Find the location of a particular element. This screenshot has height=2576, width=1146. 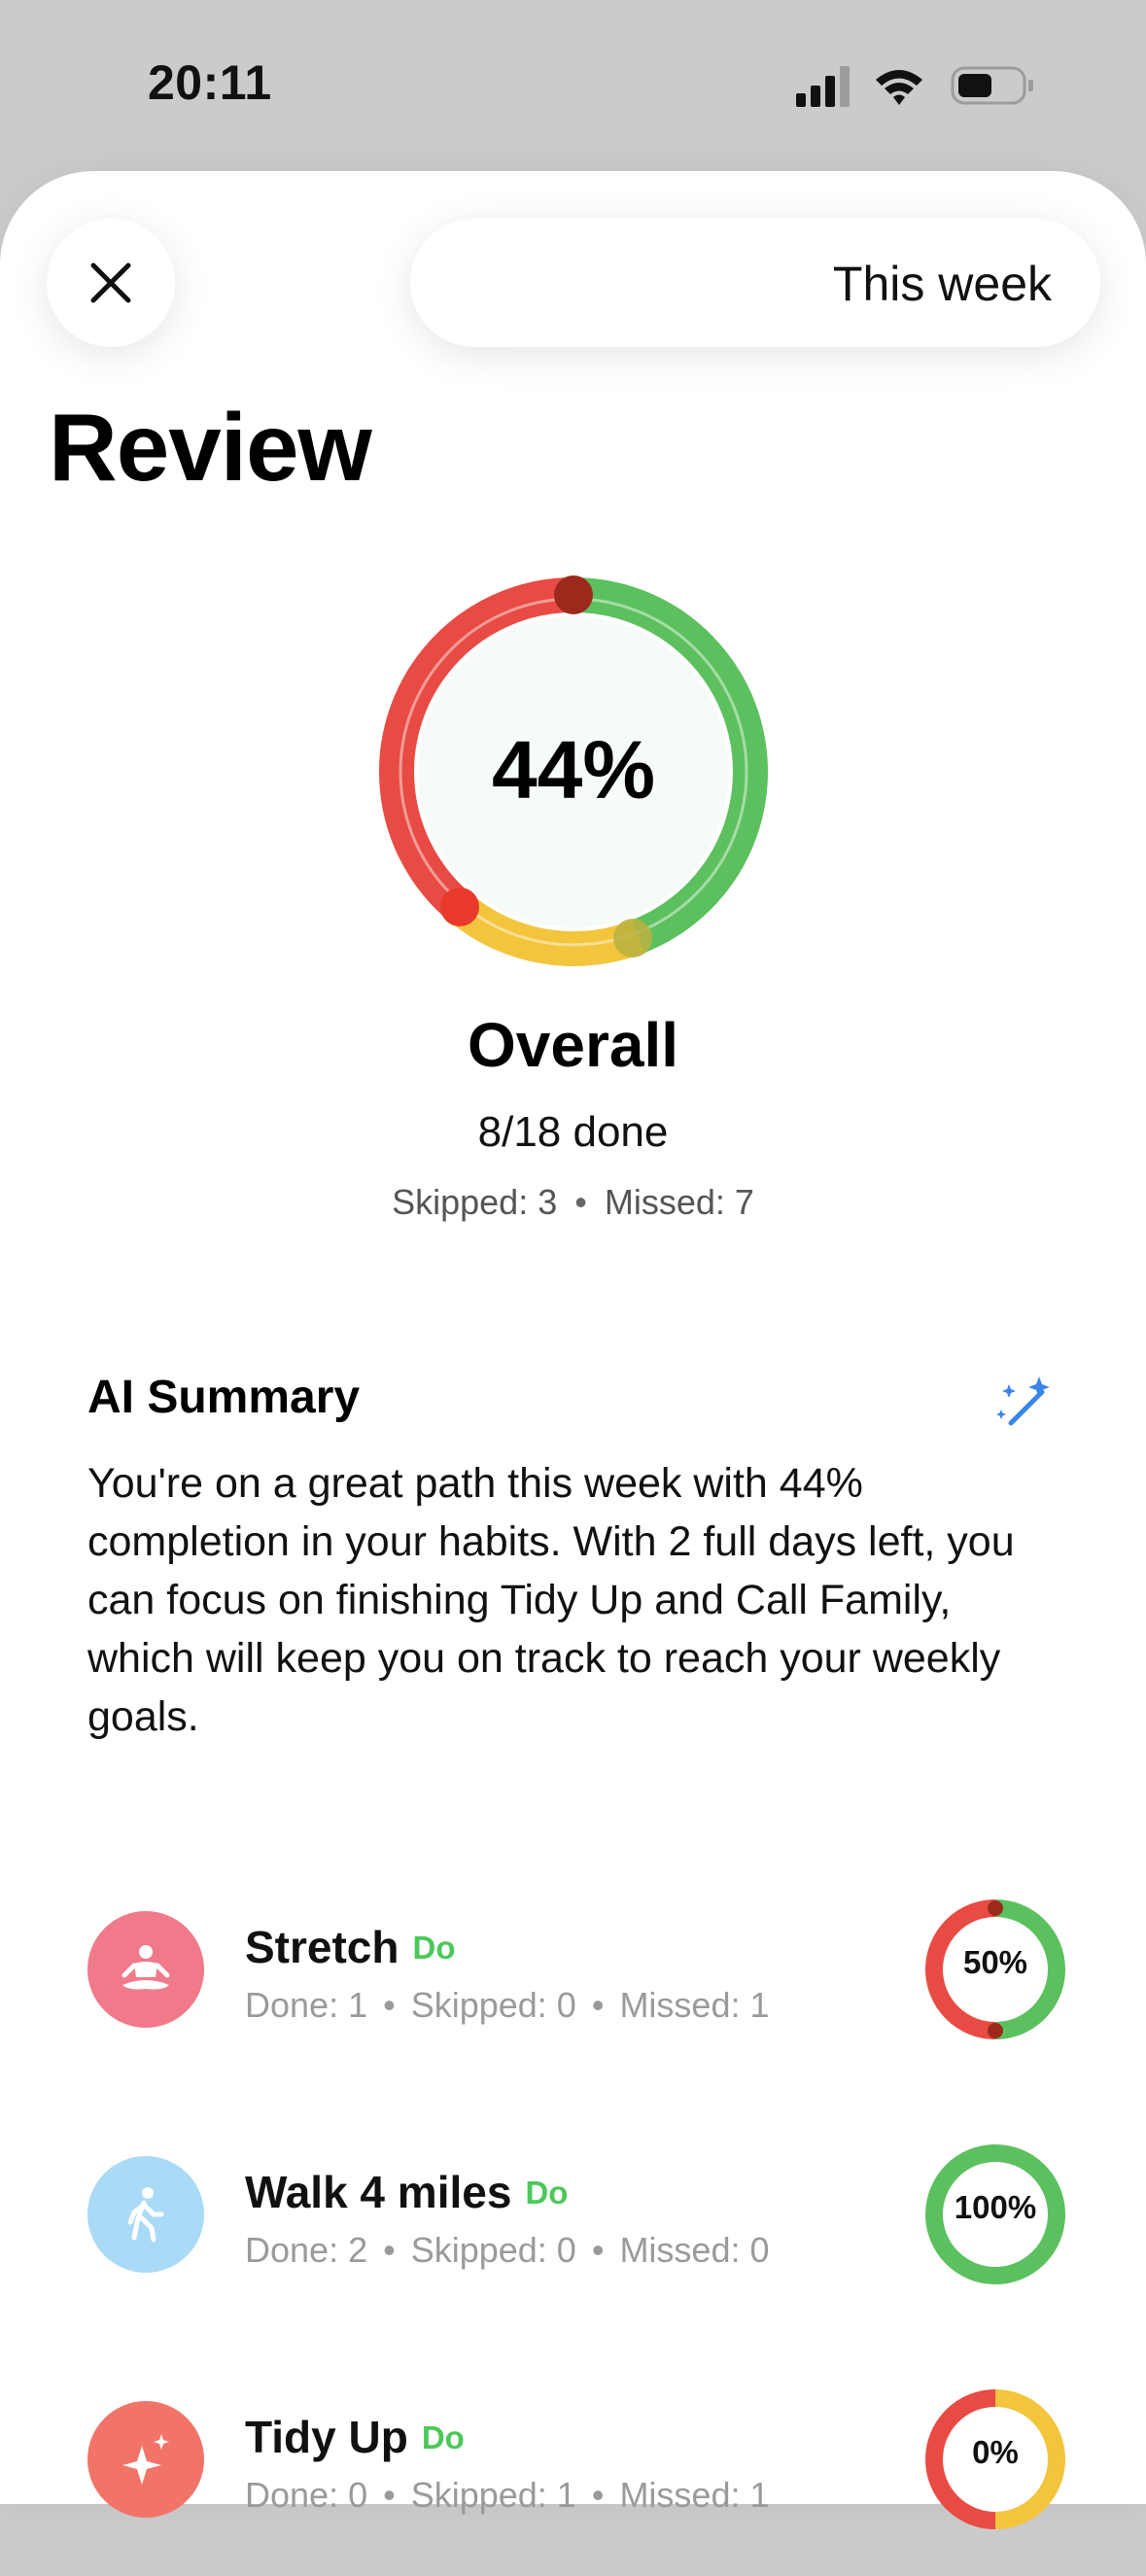

habit-name: Stretch Do is located at coordinates (350, 1947).